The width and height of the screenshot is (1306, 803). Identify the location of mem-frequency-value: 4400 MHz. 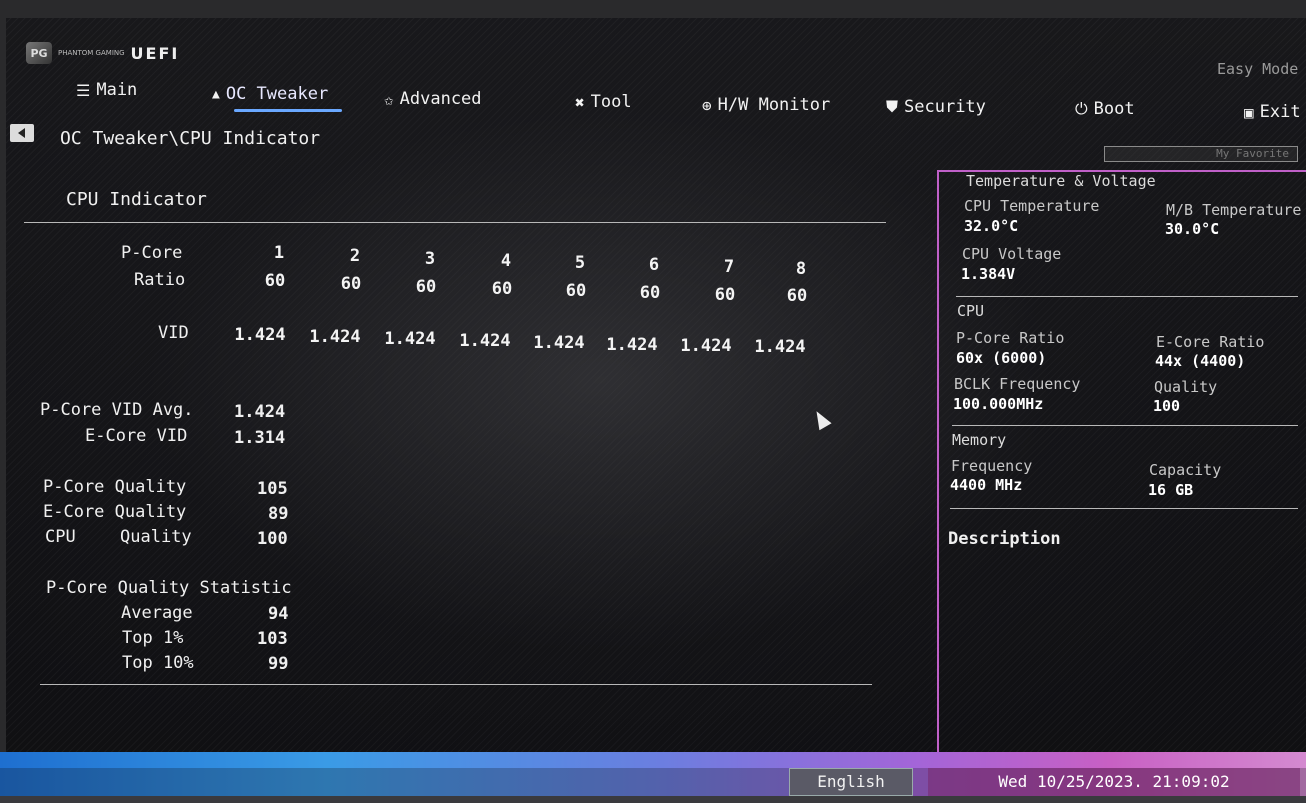
(986, 485).